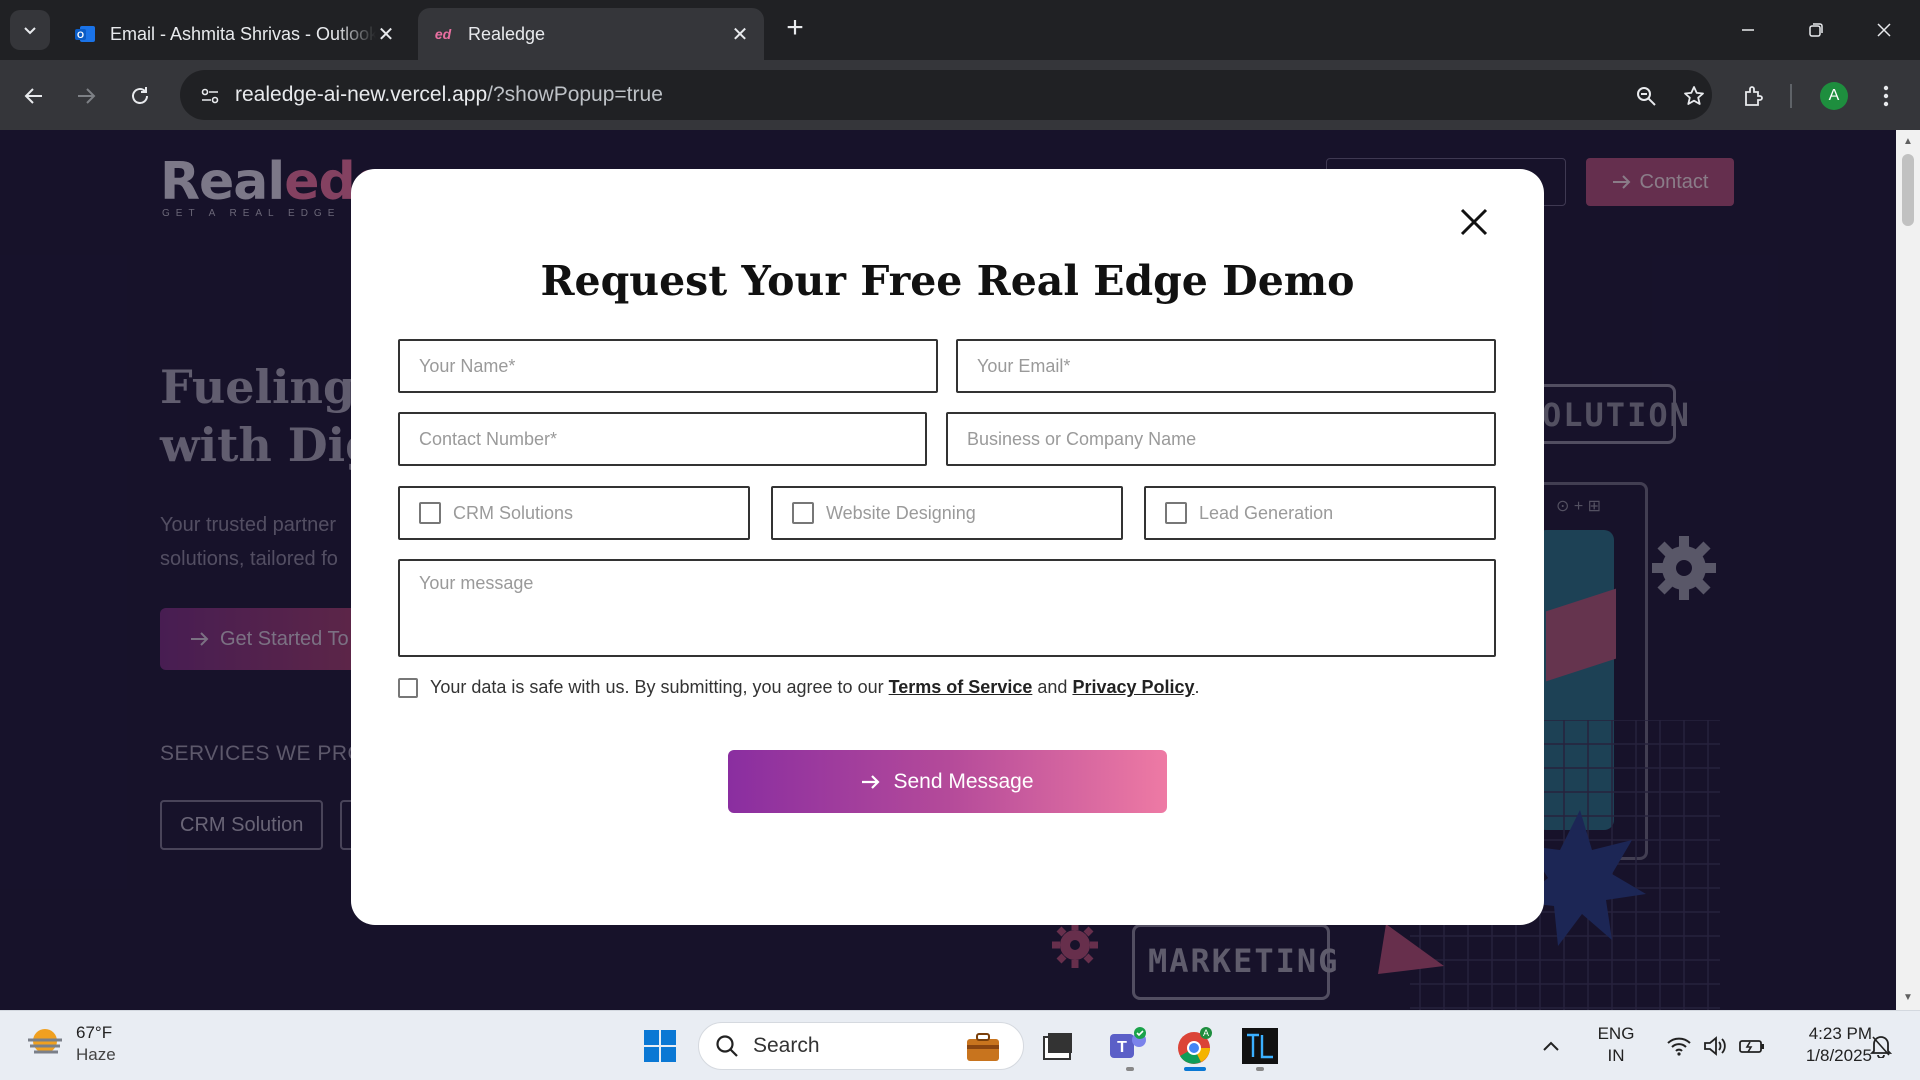 The width and height of the screenshot is (1920, 1080). I want to click on bookmark-star-icon, so click(1694, 96).